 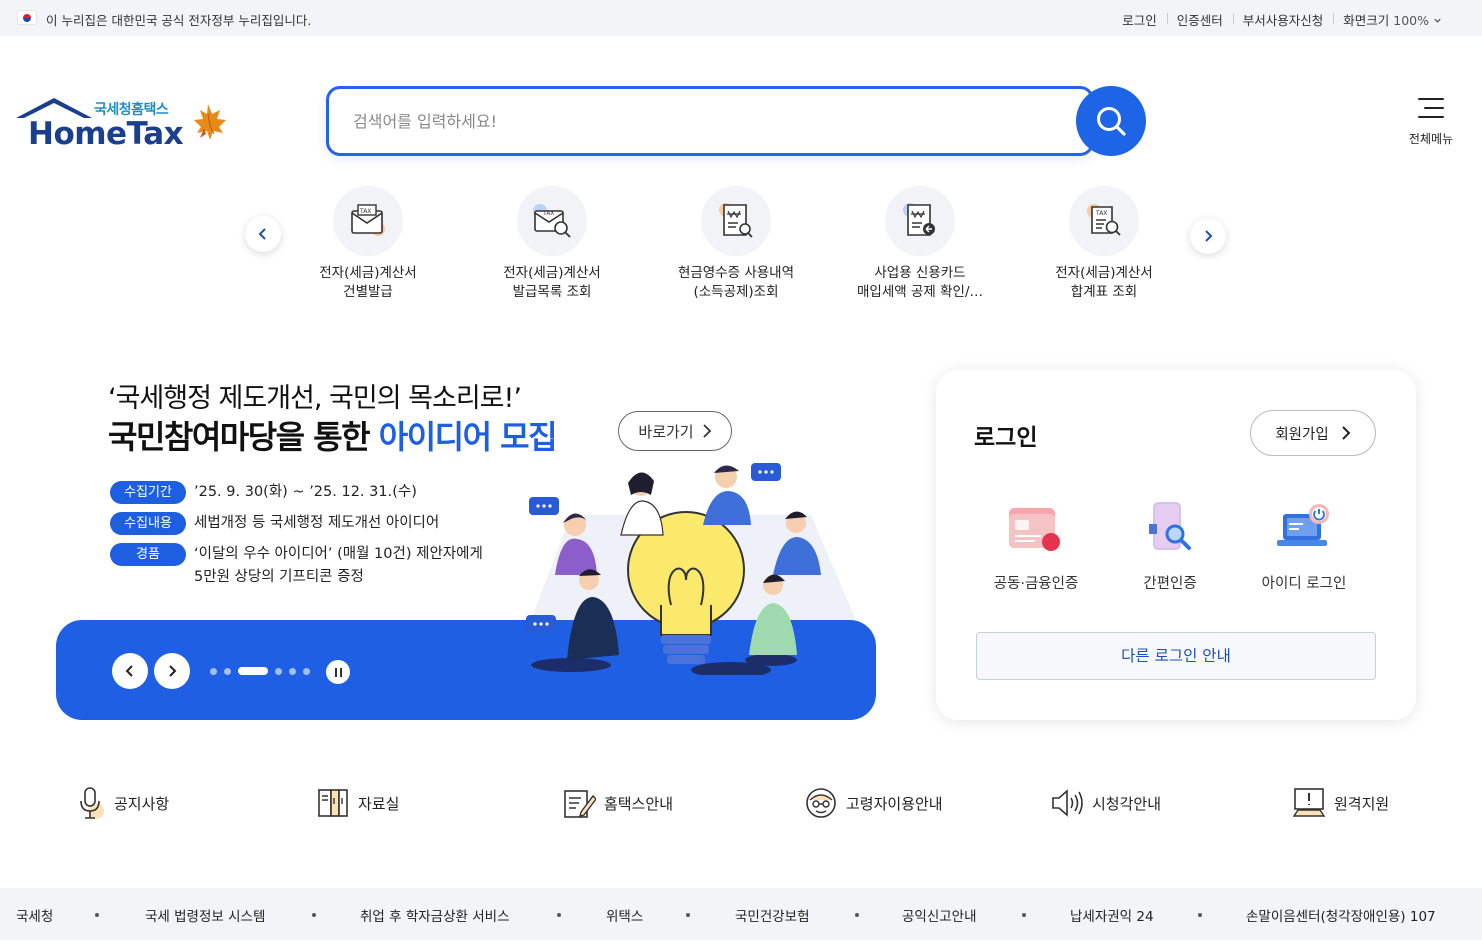 I want to click on quick-item-label: 전자(세금)계산서 합계표 조회, so click(x=1104, y=282).